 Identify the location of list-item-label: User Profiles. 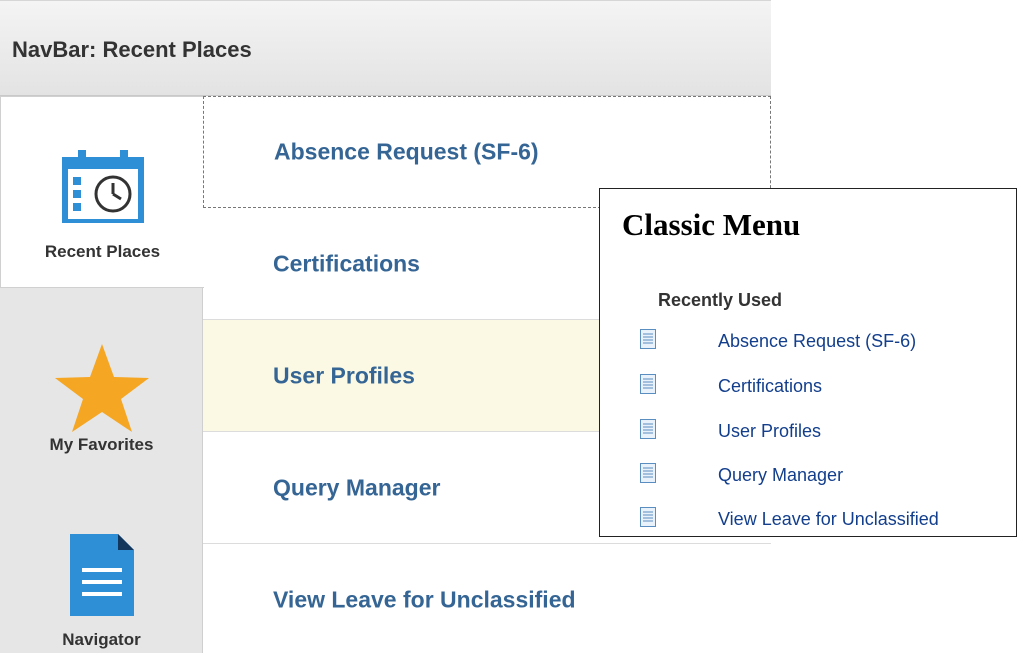
(344, 375).